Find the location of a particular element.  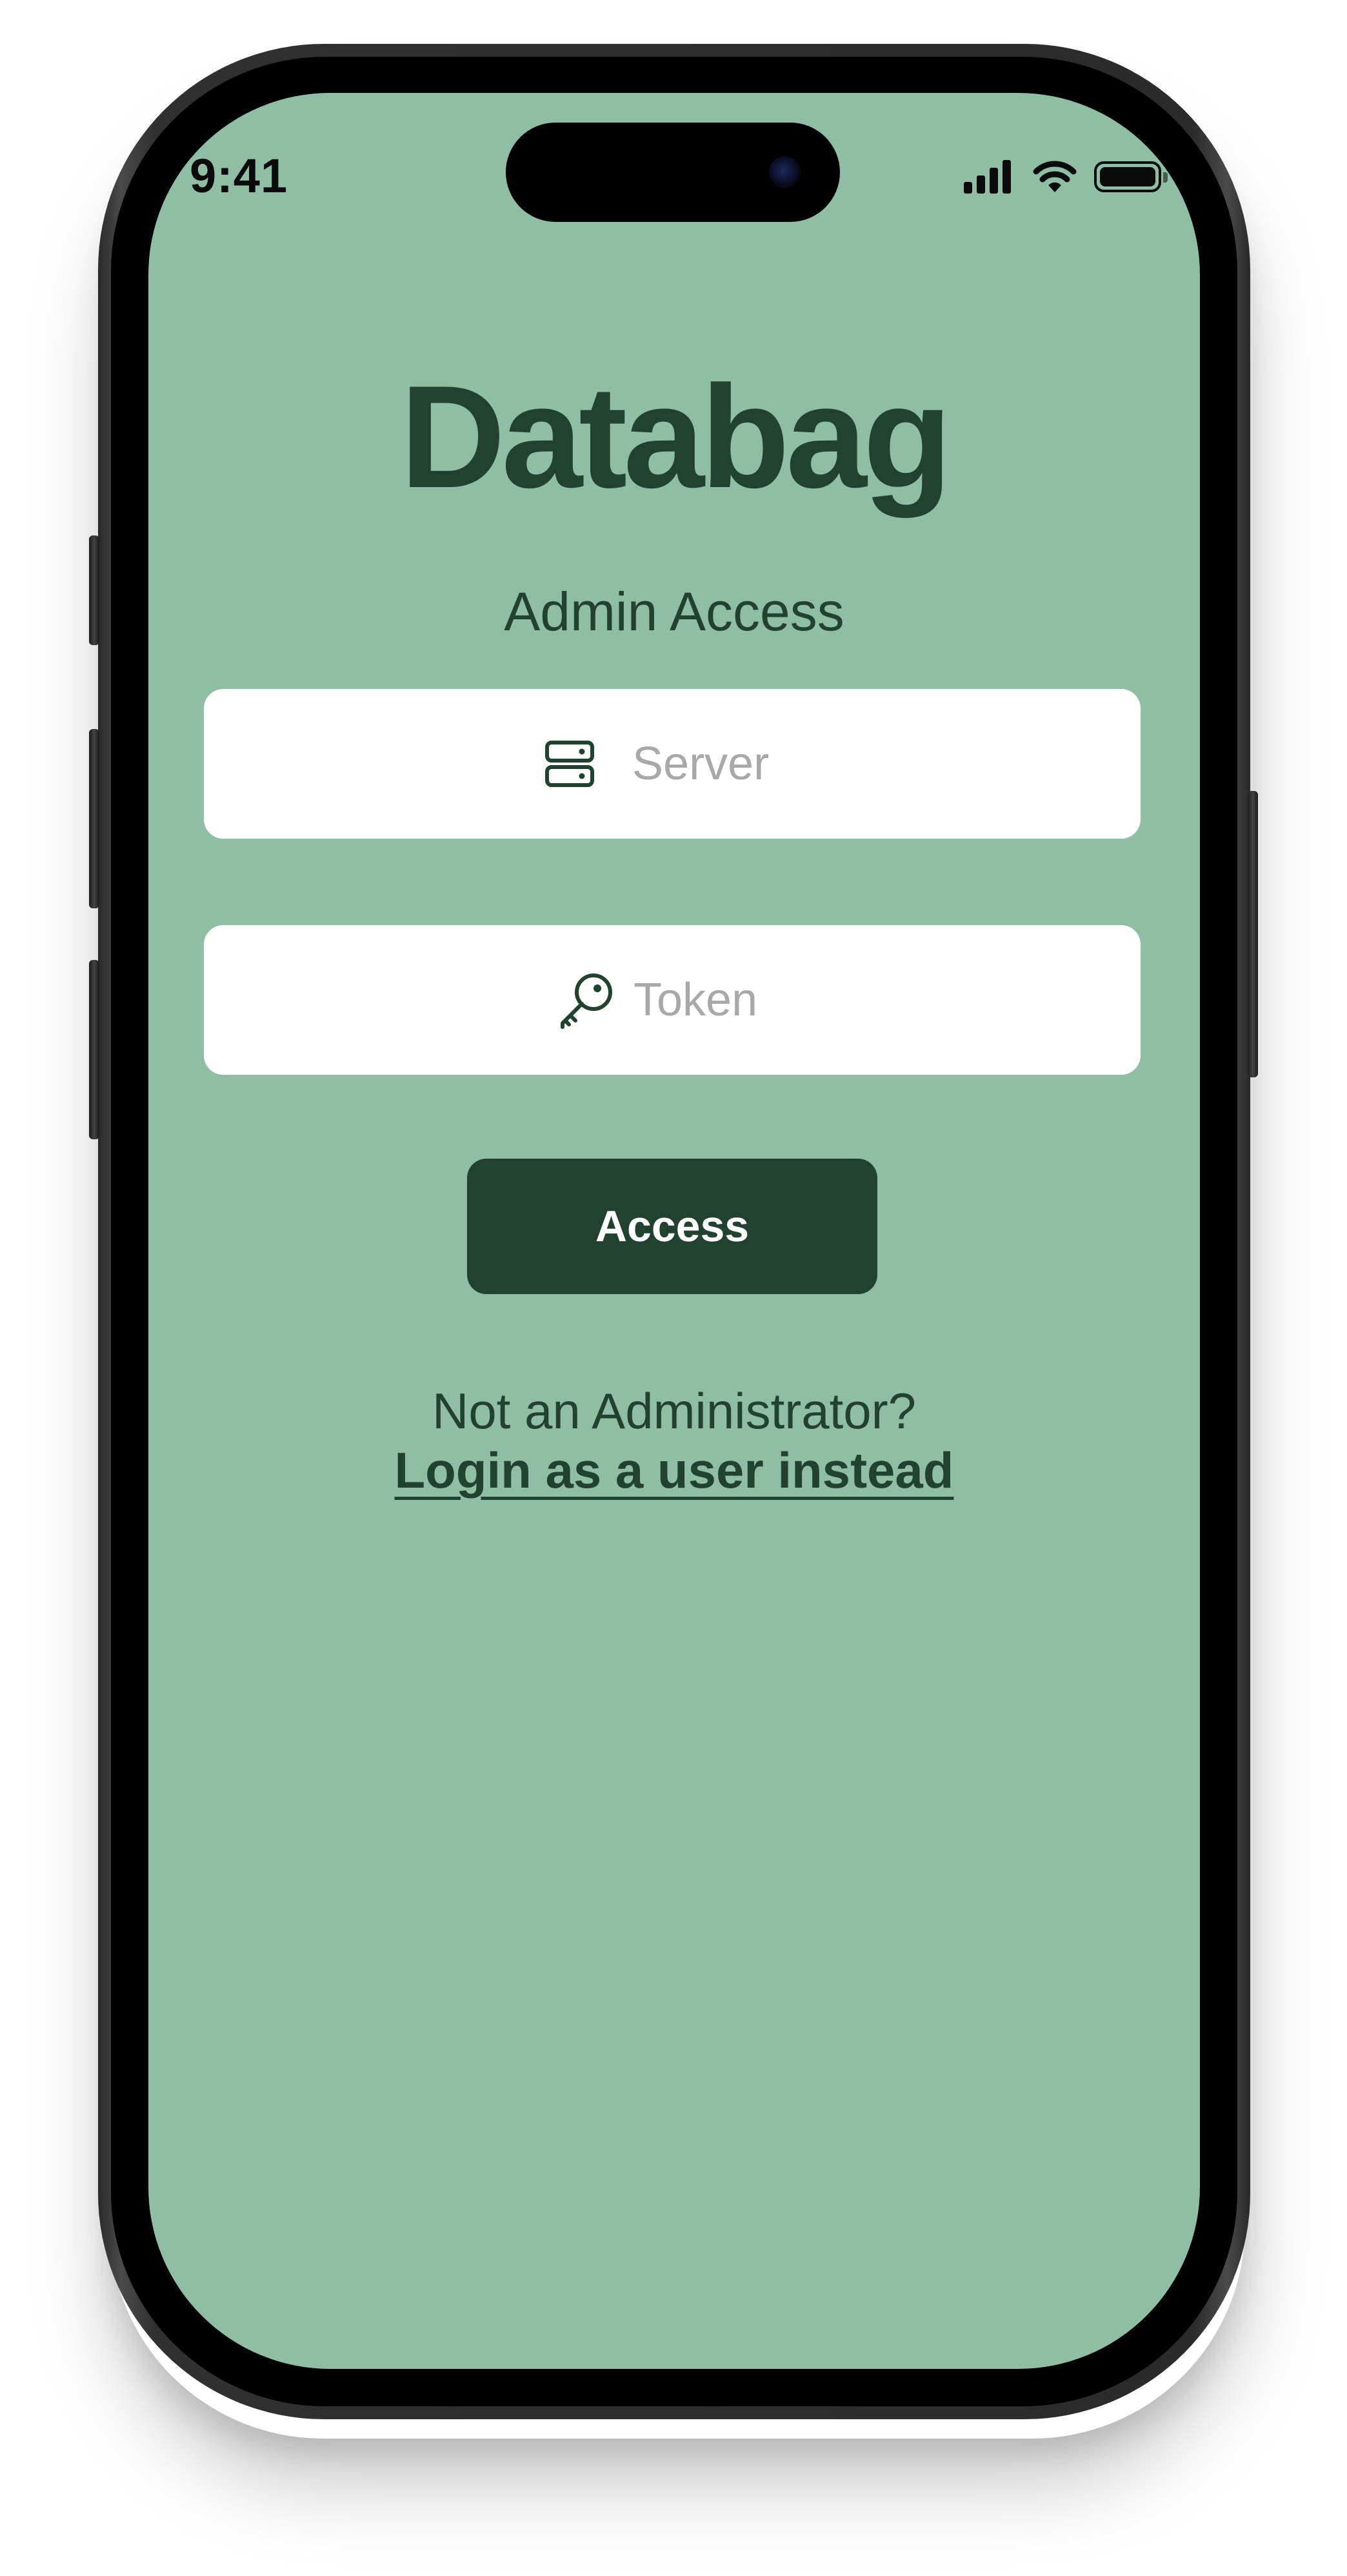

volume-down-button is located at coordinates (94, 1049).